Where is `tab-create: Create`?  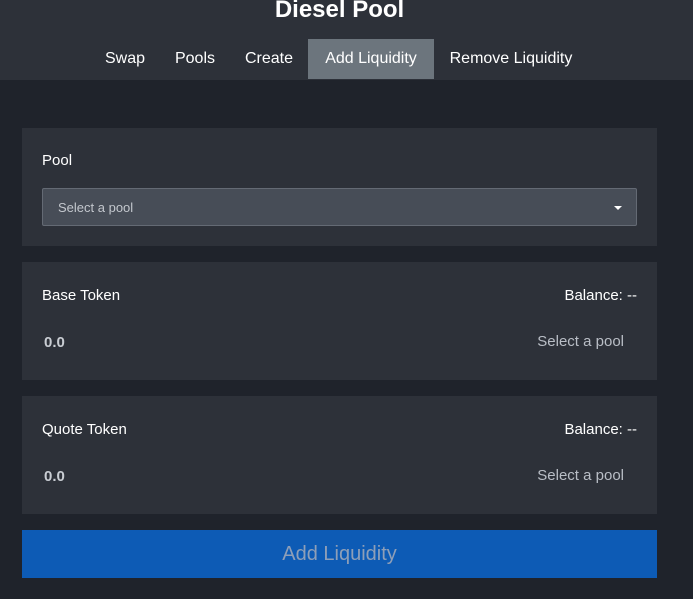 tab-create: Create is located at coordinates (269, 59).